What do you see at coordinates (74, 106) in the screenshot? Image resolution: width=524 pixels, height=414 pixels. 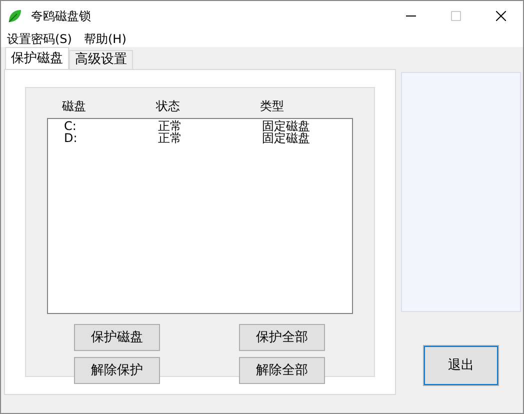 I see `column-header: 磁盘` at bounding box center [74, 106].